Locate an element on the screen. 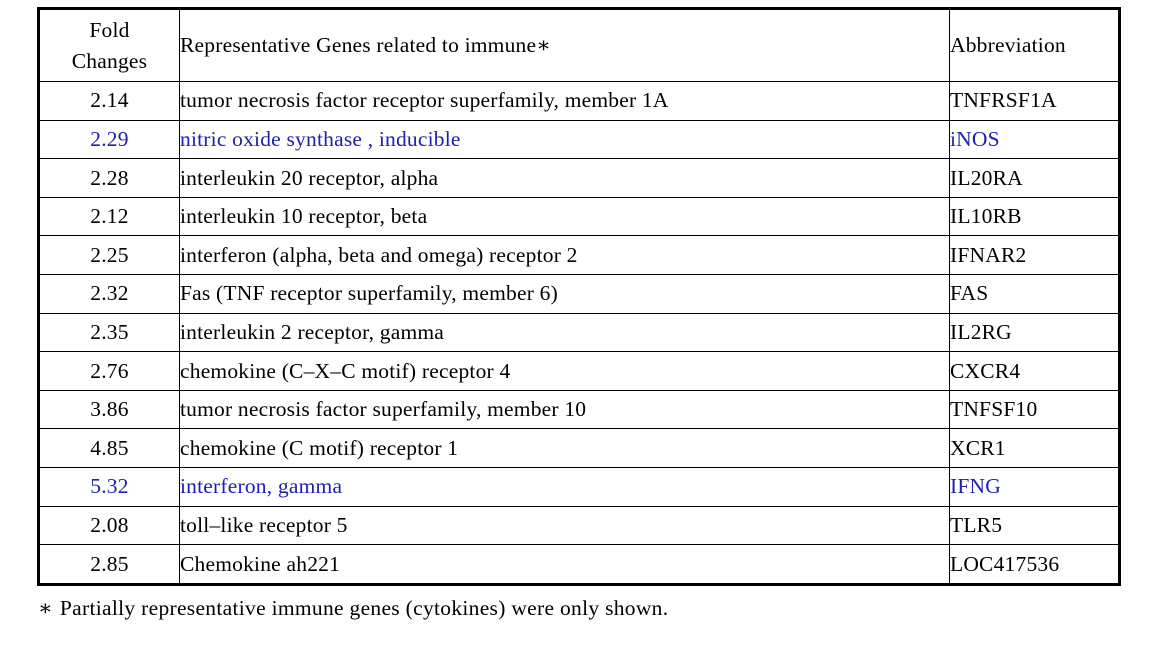  cell-abbreviation: XCR1 is located at coordinates (1034, 448).